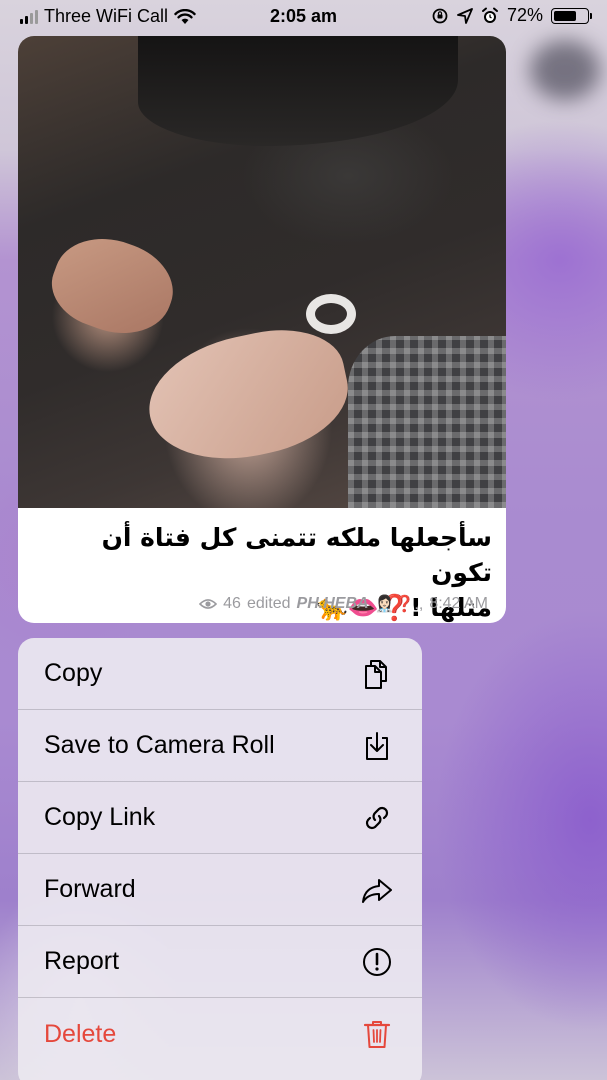 This screenshot has height=1080, width=607. What do you see at coordinates (296, 555) in the screenshot?
I see `caption-line-1: سأجعلها ملكه تتمنى كل فتاة أن تكون` at bounding box center [296, 555].